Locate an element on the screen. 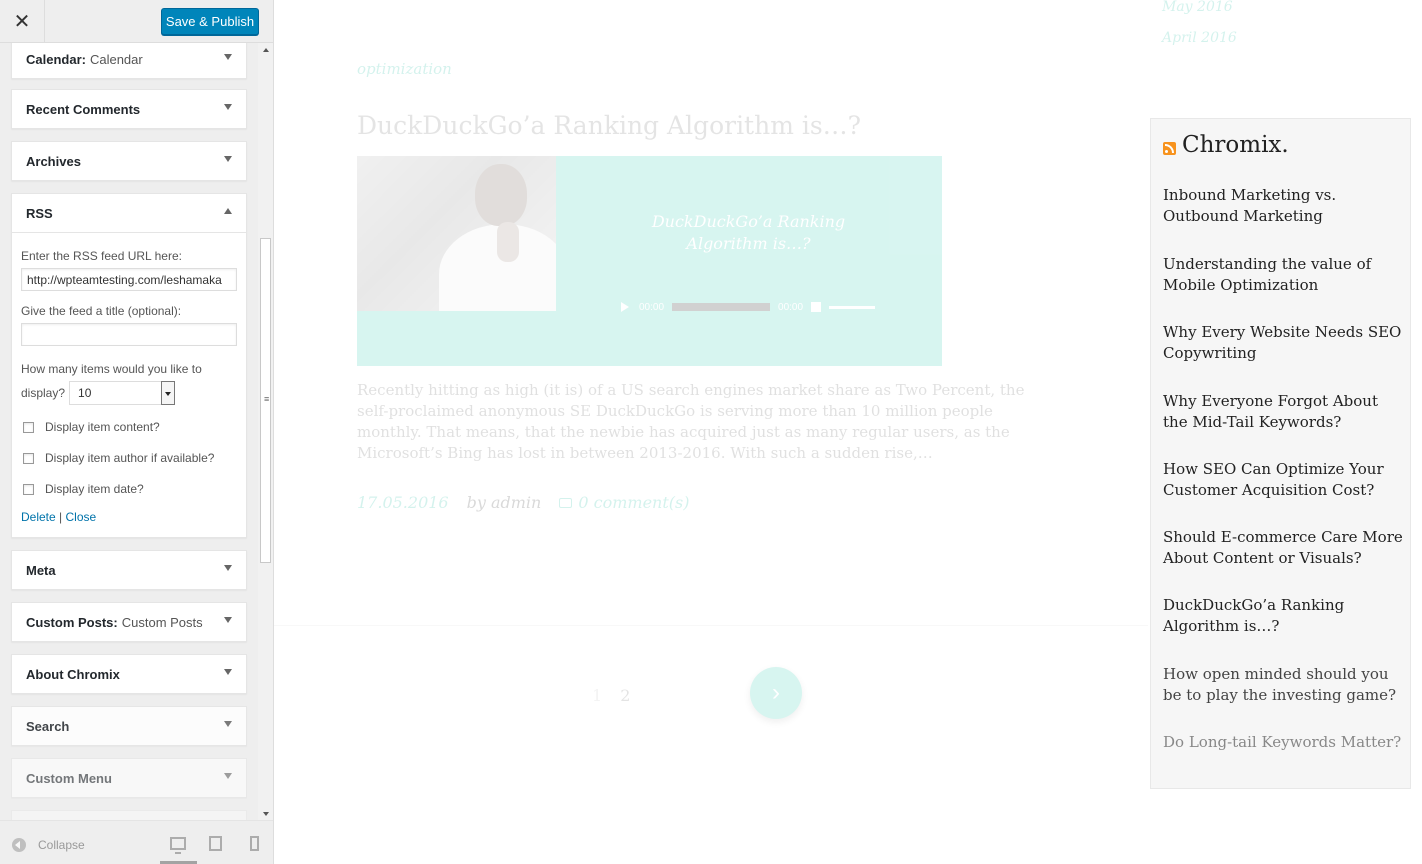  rss-item: Inbound Marketing vs. Outbound Marketing is located at coordinates (1283, 206).